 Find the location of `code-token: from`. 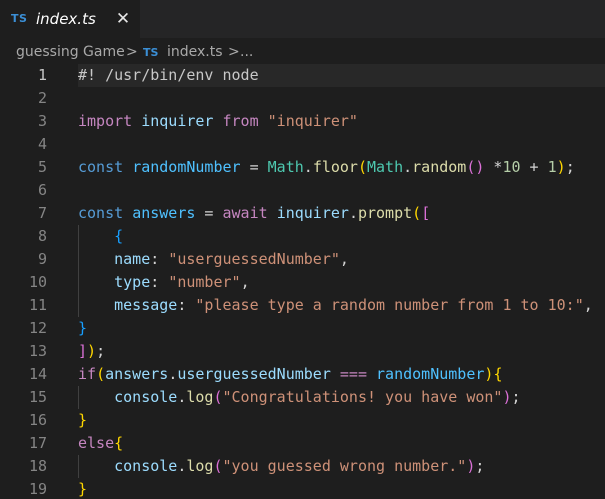

code-token: from is located at coordinates (240, 121).